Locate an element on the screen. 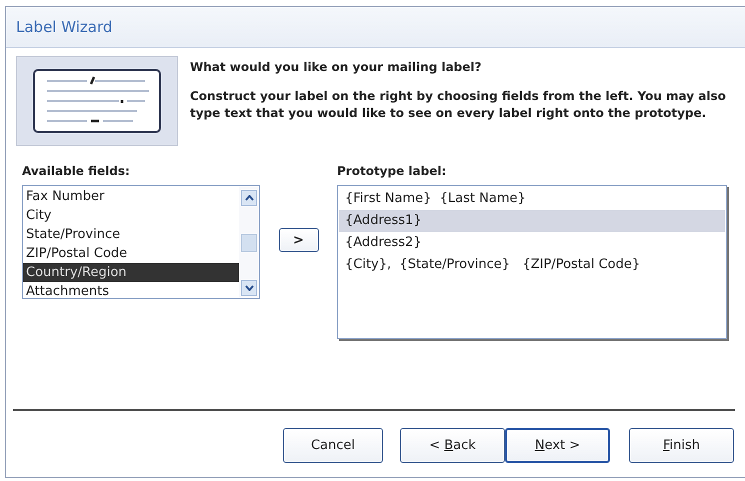 The height and width of the screenshot is (481, 745). dialog-button: Finish is located at coordinates (681, 445).